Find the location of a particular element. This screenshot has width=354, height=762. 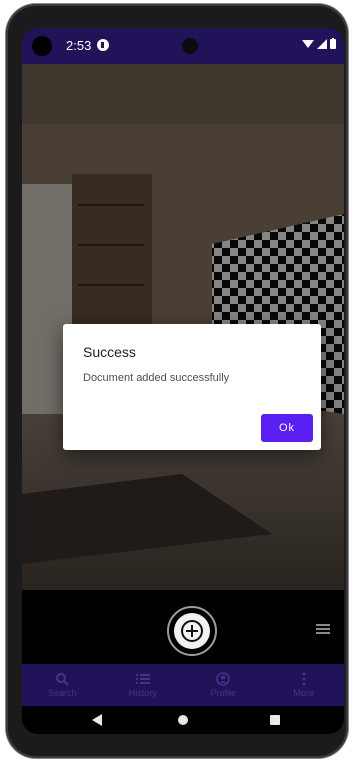

status-time: 2:53 is located at coordinates (79, 45).